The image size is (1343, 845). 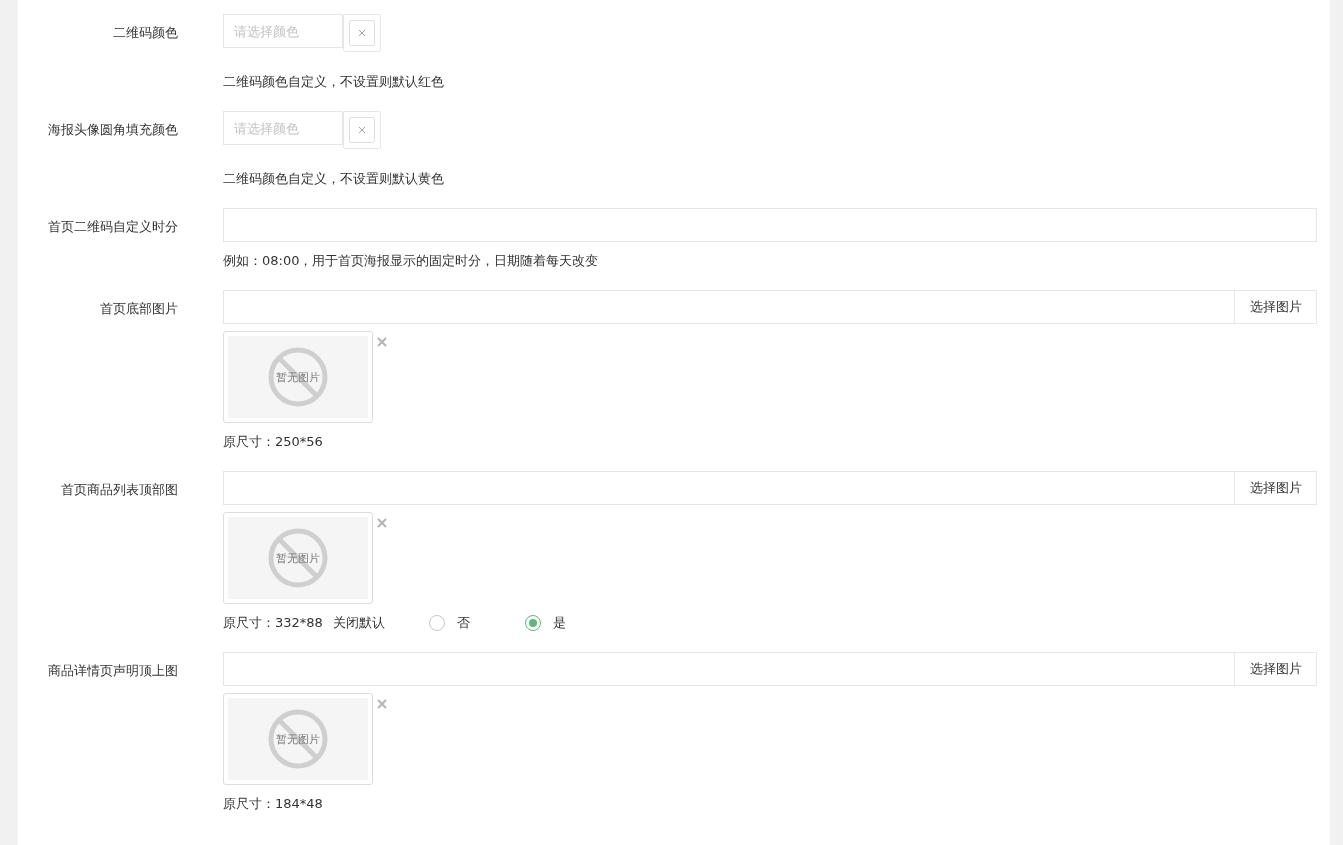 What do you see at coordinates (113, 130) in the screenshot?
I see `field-label: 海报头像圆角填充颜色` at bounding box center [113, 130].